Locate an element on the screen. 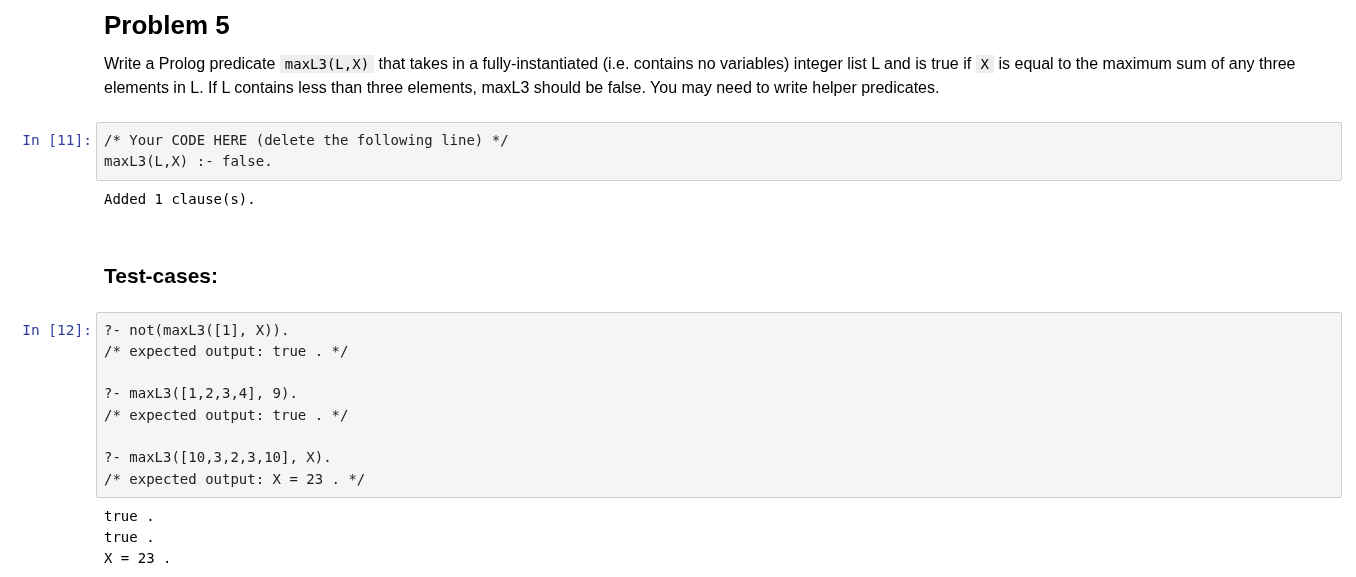  code-editor: /* Your CODE HERE (delete the following line) */ maxL3(L,X) :- false. is located at coordinates (719, 151).